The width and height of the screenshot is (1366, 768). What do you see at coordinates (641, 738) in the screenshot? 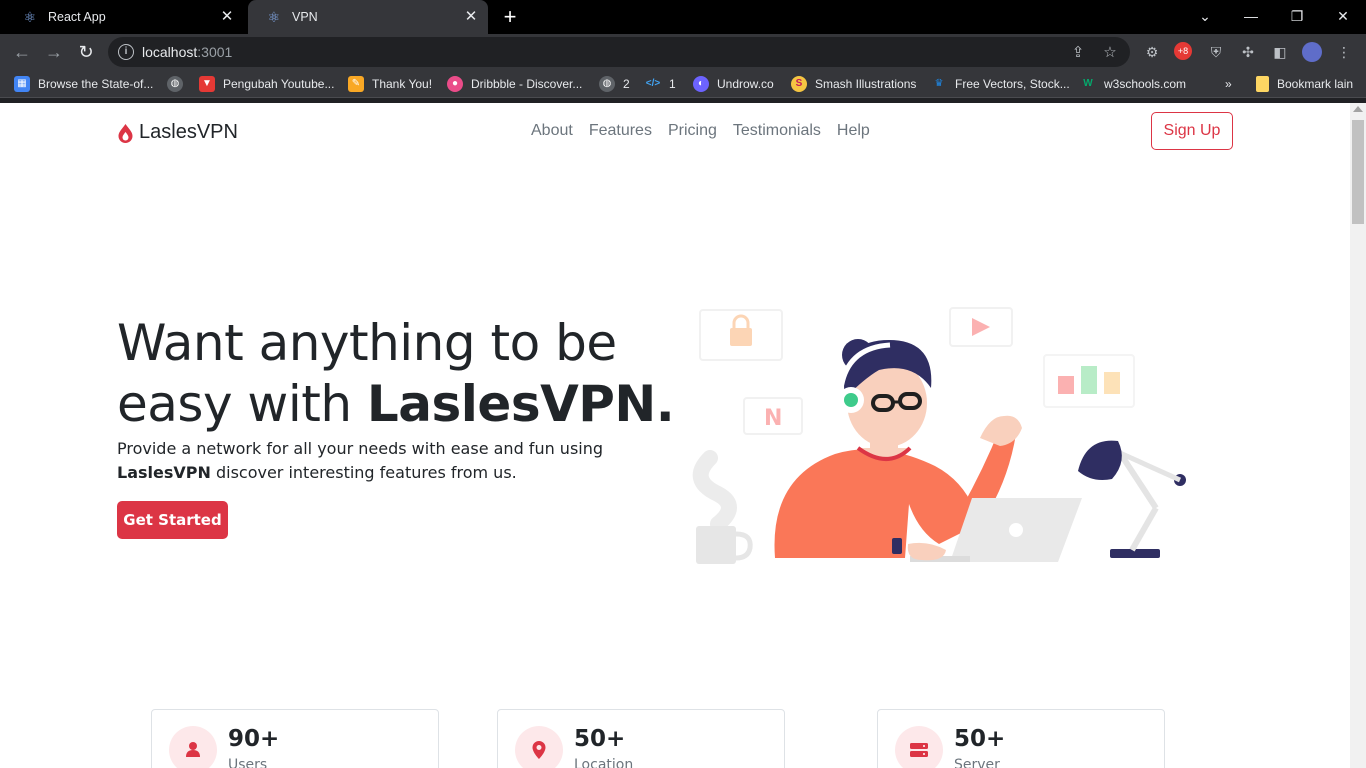
I see `stat-card-location: 50+ Location` at bounding box center [641, 738].